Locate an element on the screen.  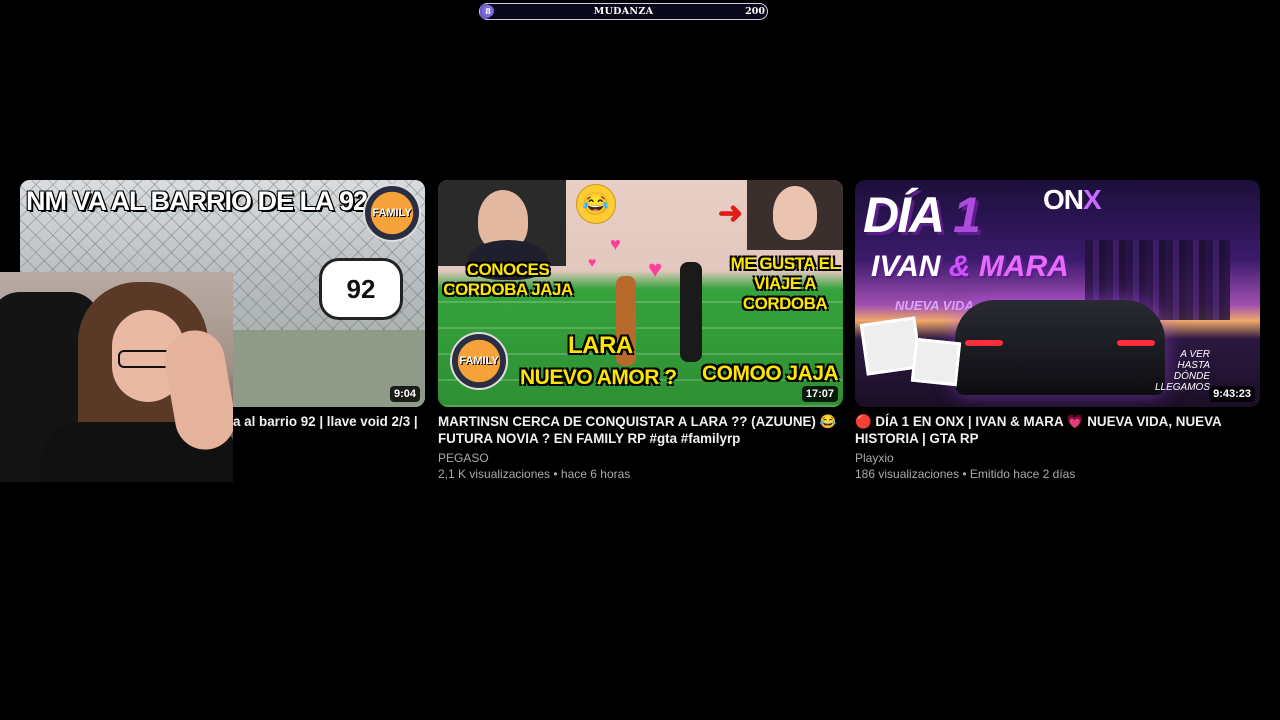
thumbnail-caption-3: LARA is located at coordinates (600, 345).